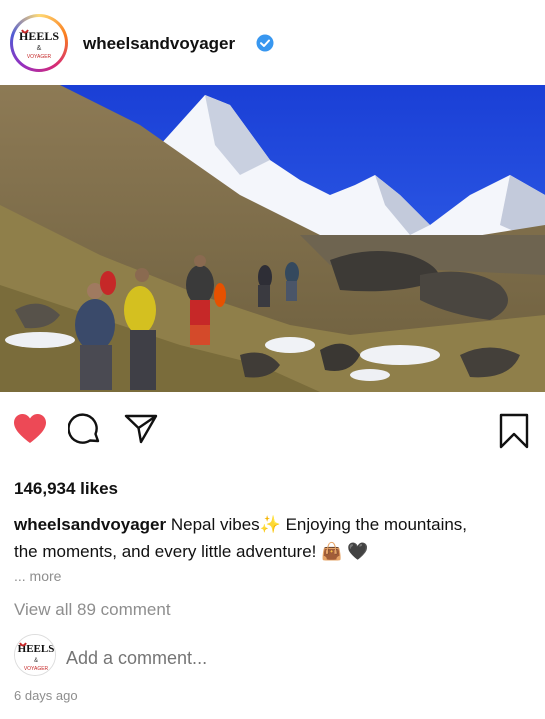  I want to click on post-header: HEELS & VOYAGER wheelsandvoyager, so click(272, 42).